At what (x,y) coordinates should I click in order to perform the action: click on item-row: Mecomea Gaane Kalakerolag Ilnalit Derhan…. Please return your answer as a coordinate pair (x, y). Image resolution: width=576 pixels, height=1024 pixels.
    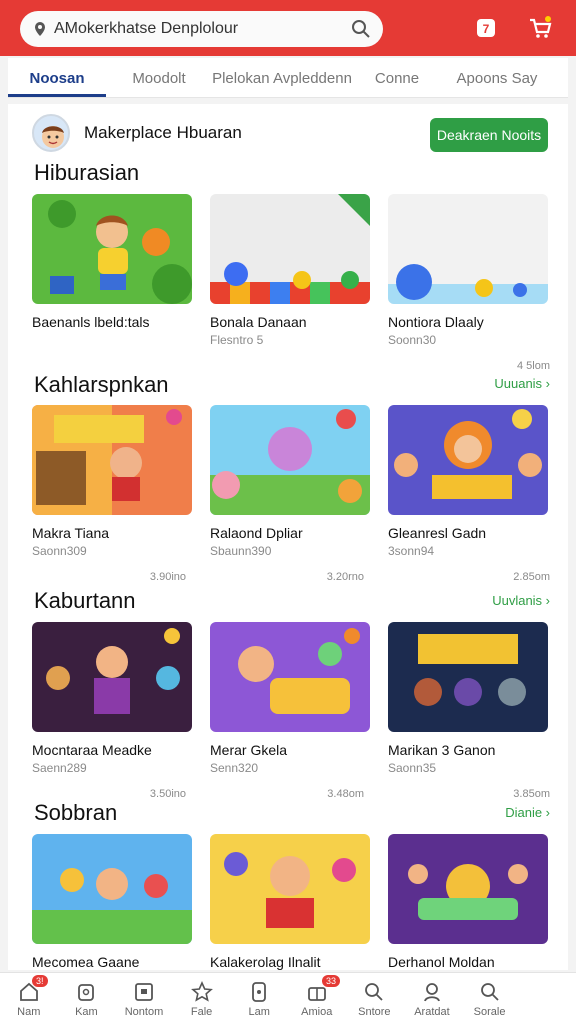
    Looking at the image, I should click on (291, 902).